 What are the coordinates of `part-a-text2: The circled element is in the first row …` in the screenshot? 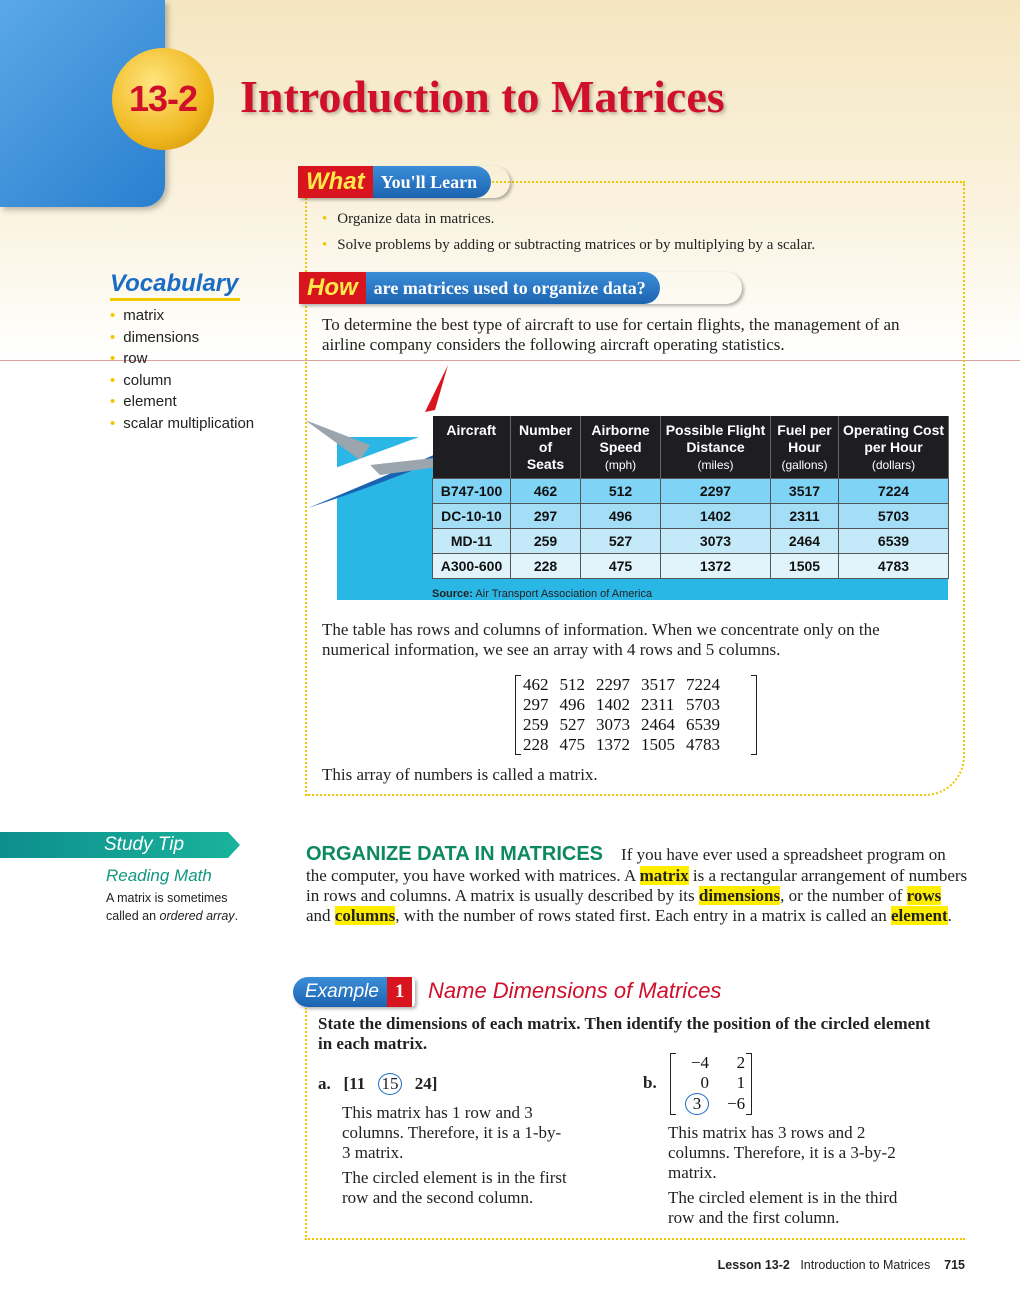 It's located at (454, 1187).